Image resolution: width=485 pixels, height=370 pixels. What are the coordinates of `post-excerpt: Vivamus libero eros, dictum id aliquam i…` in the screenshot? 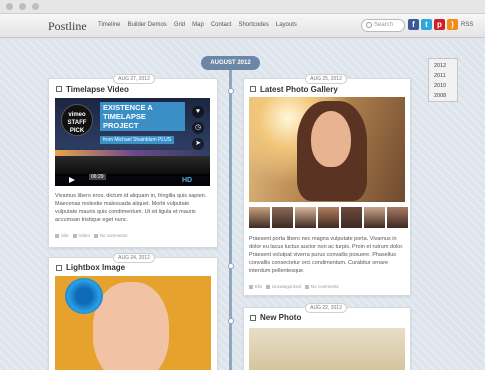 It's located at (131, 208).